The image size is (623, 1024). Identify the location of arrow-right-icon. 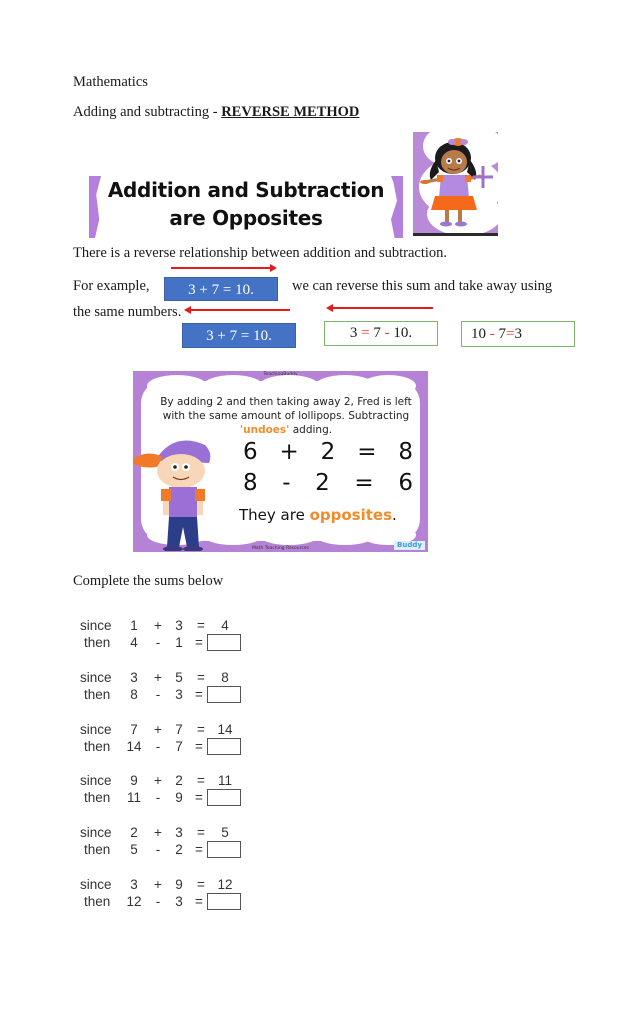
(224, 268).